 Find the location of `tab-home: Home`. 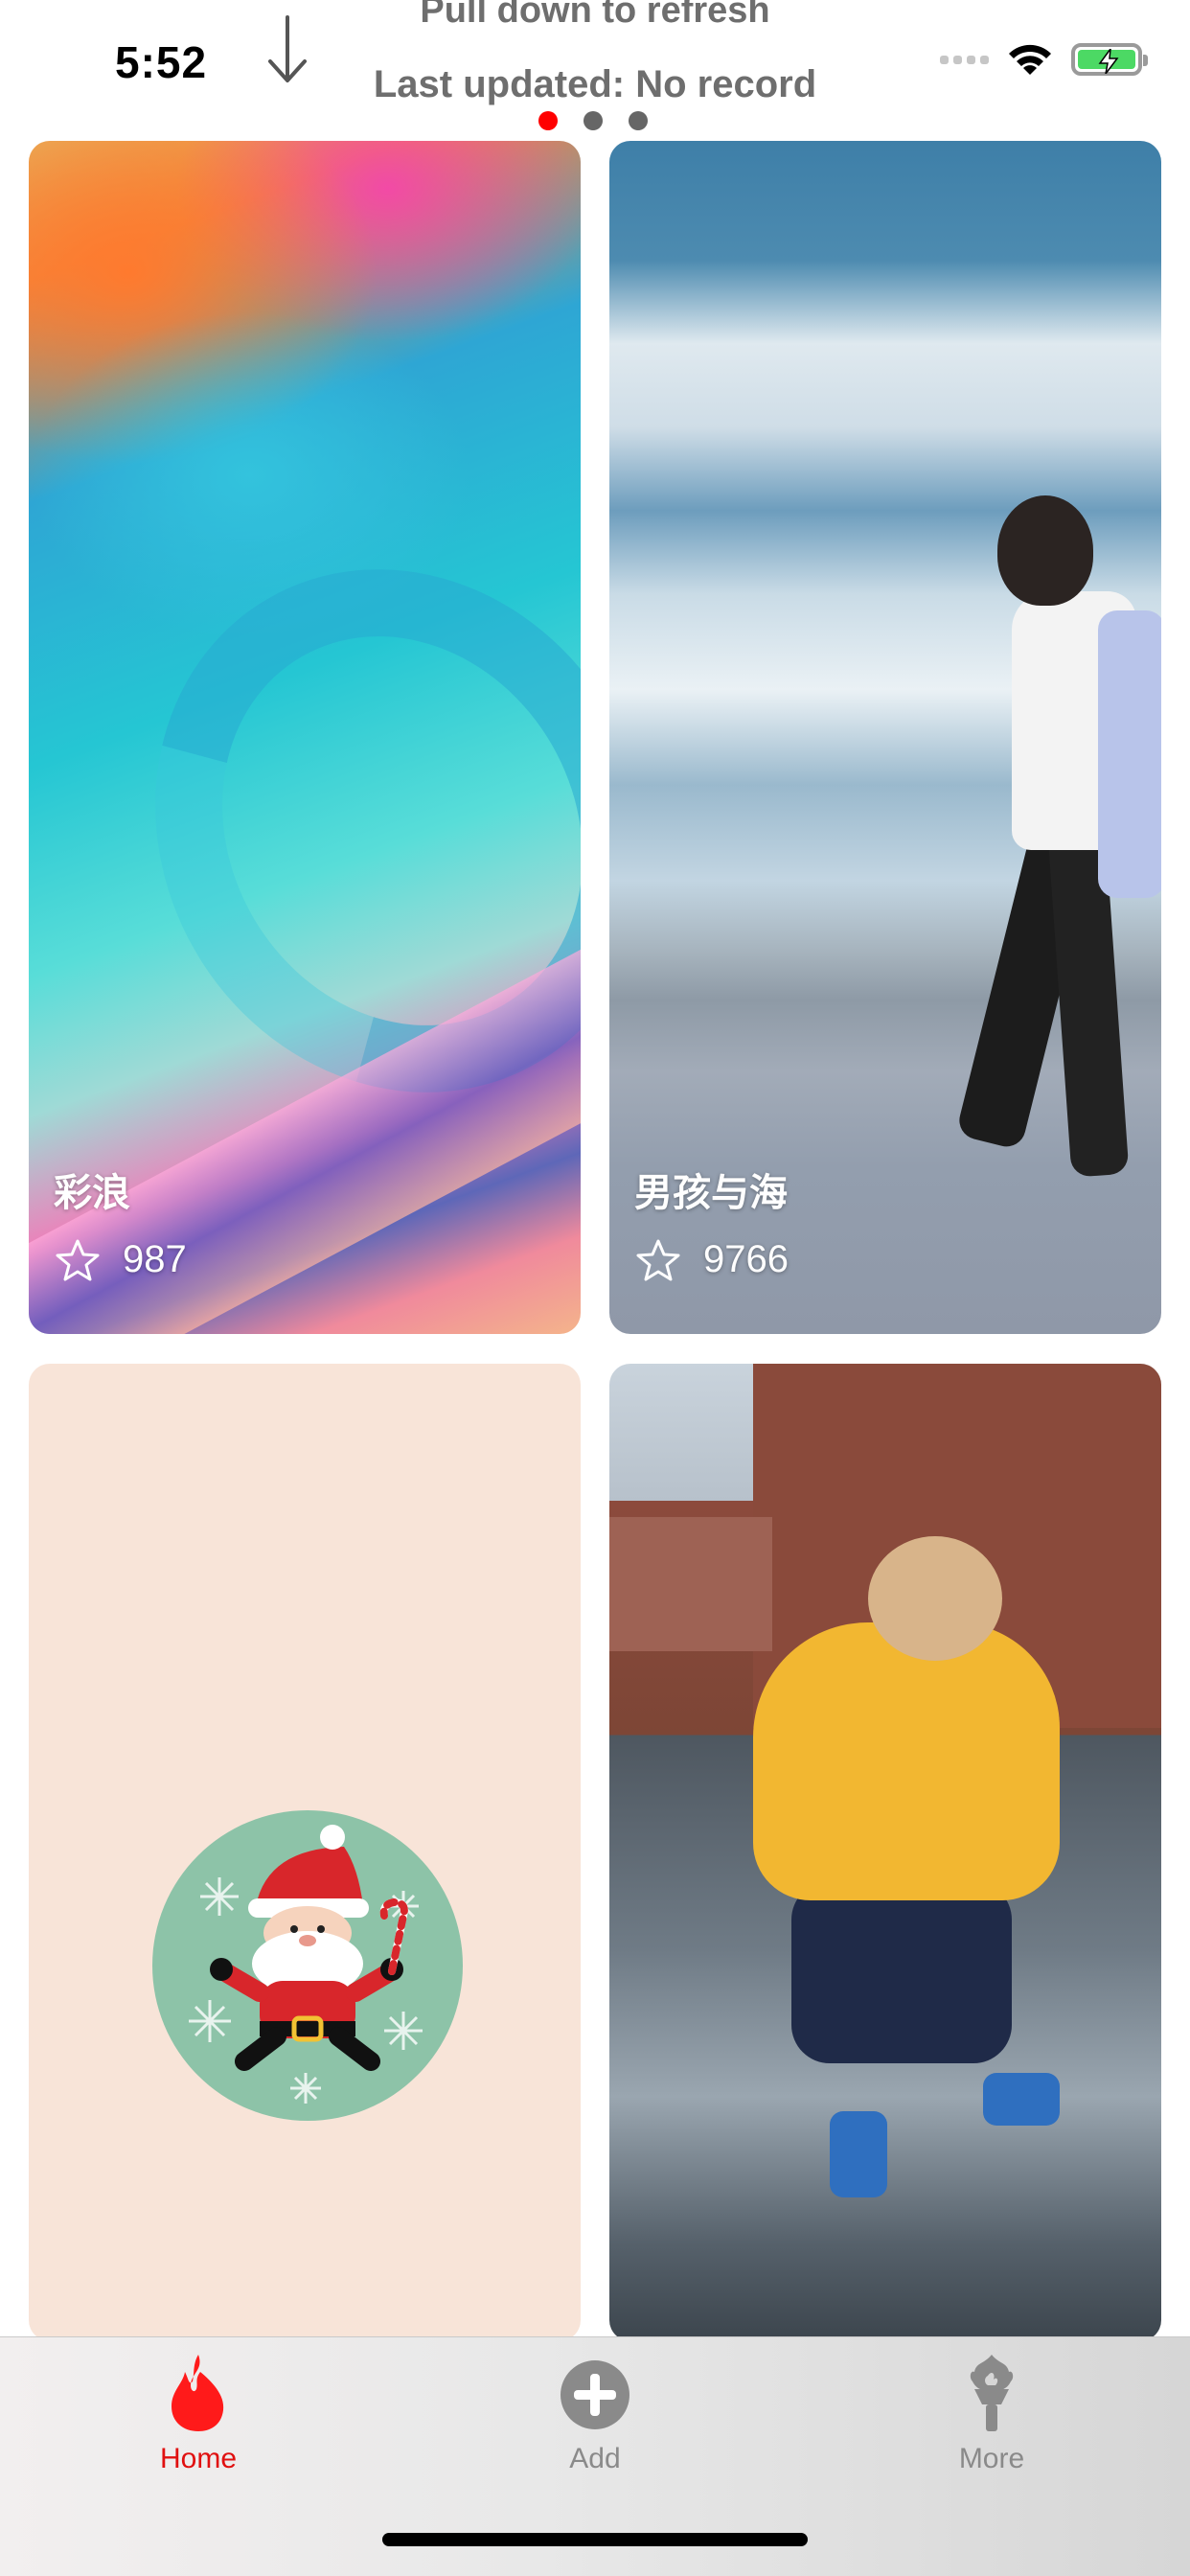

tab-home: Home is located at coordinates (199, 2409).